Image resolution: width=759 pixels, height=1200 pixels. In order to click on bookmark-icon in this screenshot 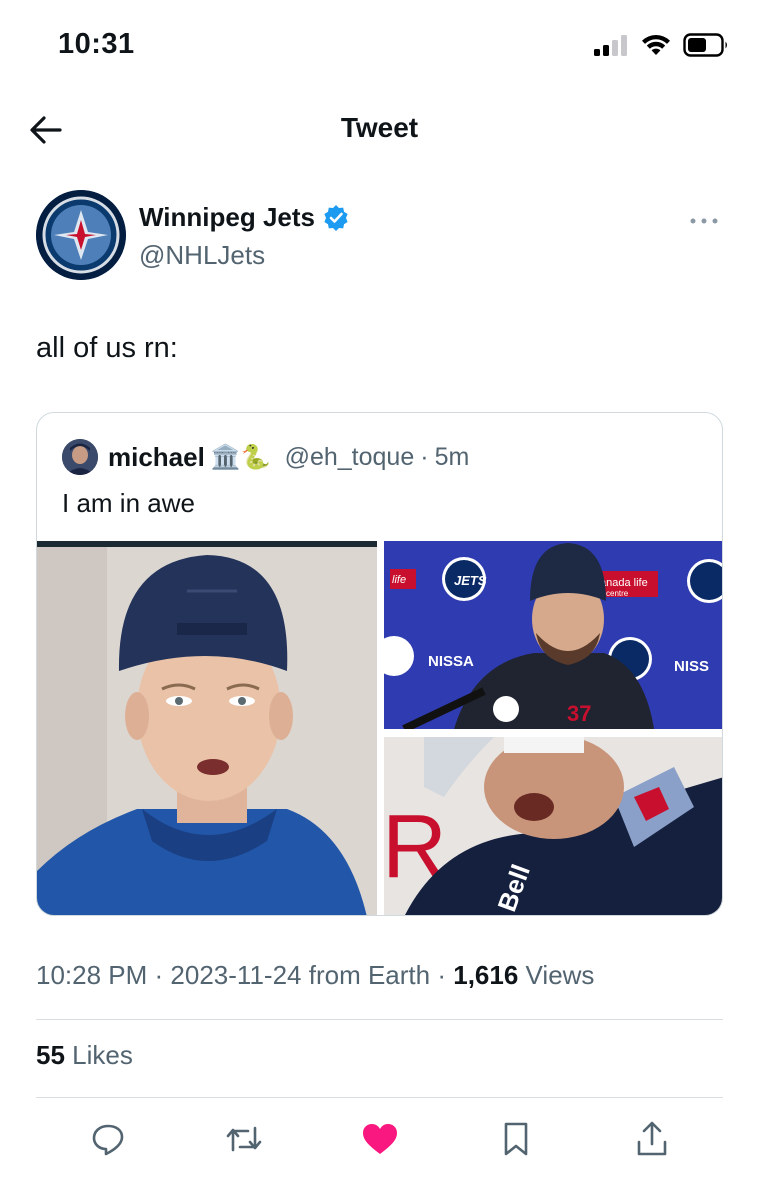, I will do `click(516, 1139)`.